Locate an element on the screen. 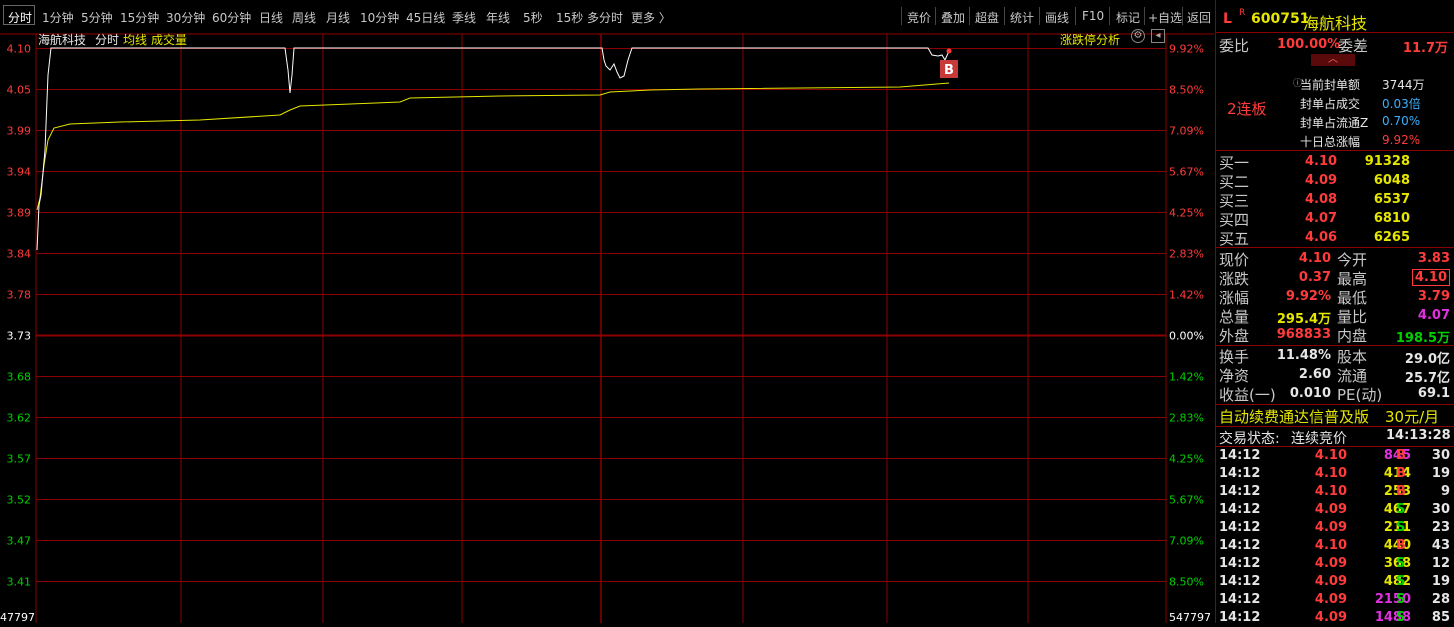 The image size is (1454, 627). quote-label: 最高 is located at coordinates (1352, 279).